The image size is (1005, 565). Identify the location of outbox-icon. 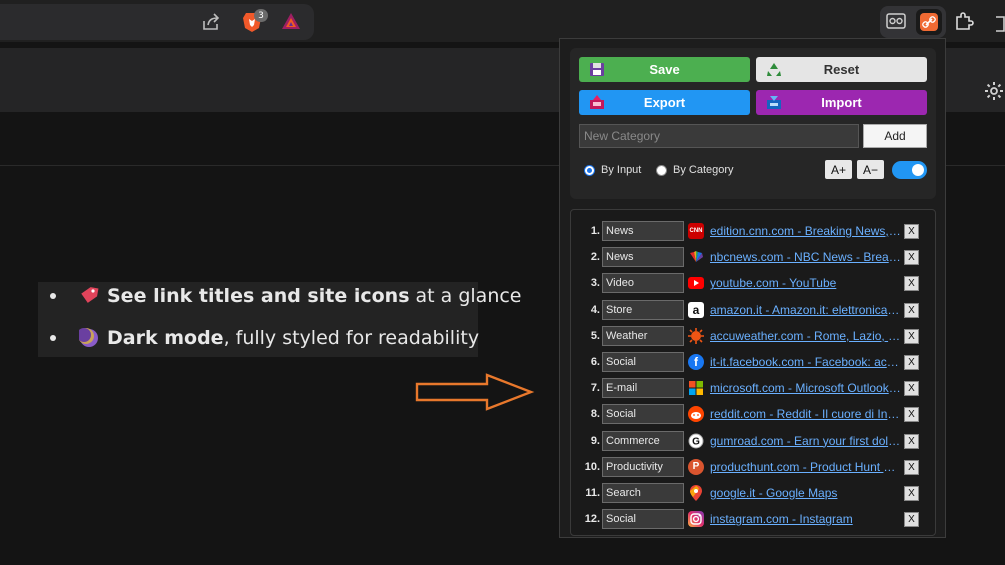
(597, 102).